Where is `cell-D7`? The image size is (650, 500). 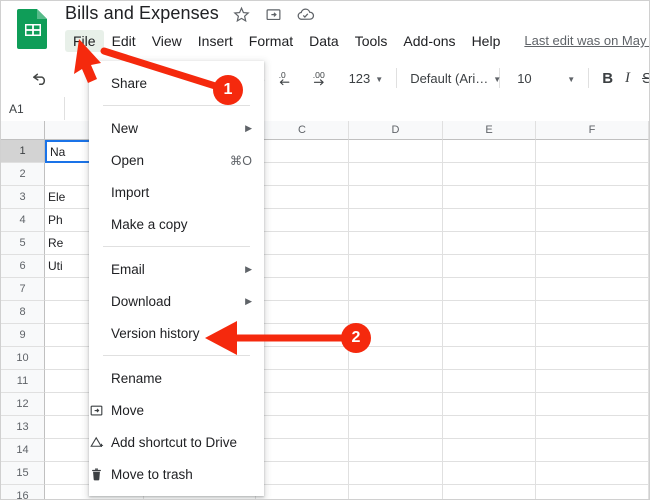 cell-D7 is located at coordinates (396, 289).